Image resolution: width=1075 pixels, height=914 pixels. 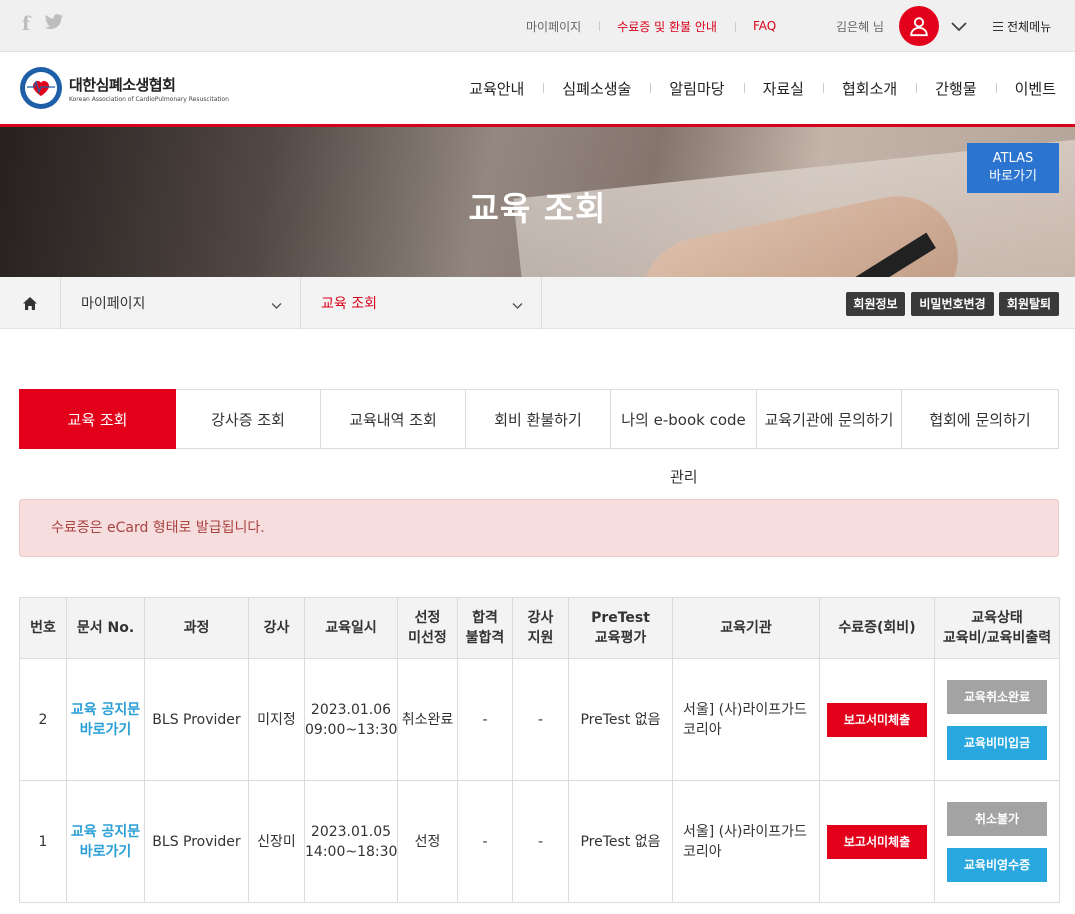 I want to click on breadcrumb-depth2-label: 교육 조회, so click(x=349, y=304).